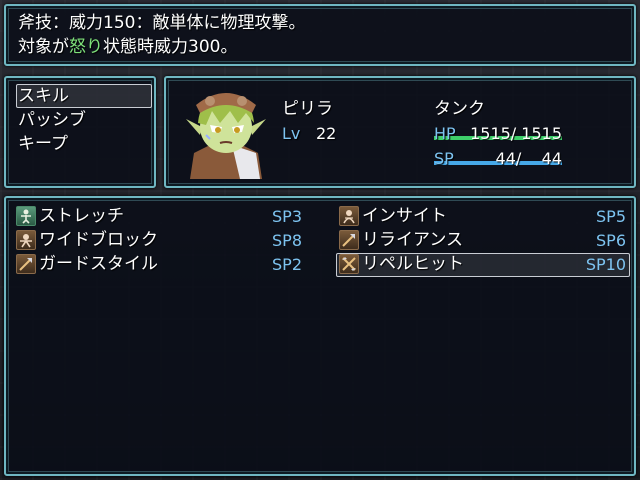  Describe the element at coordinates (86, 47) in the screenshot. I see `state-keyword: 怒り` at that location.